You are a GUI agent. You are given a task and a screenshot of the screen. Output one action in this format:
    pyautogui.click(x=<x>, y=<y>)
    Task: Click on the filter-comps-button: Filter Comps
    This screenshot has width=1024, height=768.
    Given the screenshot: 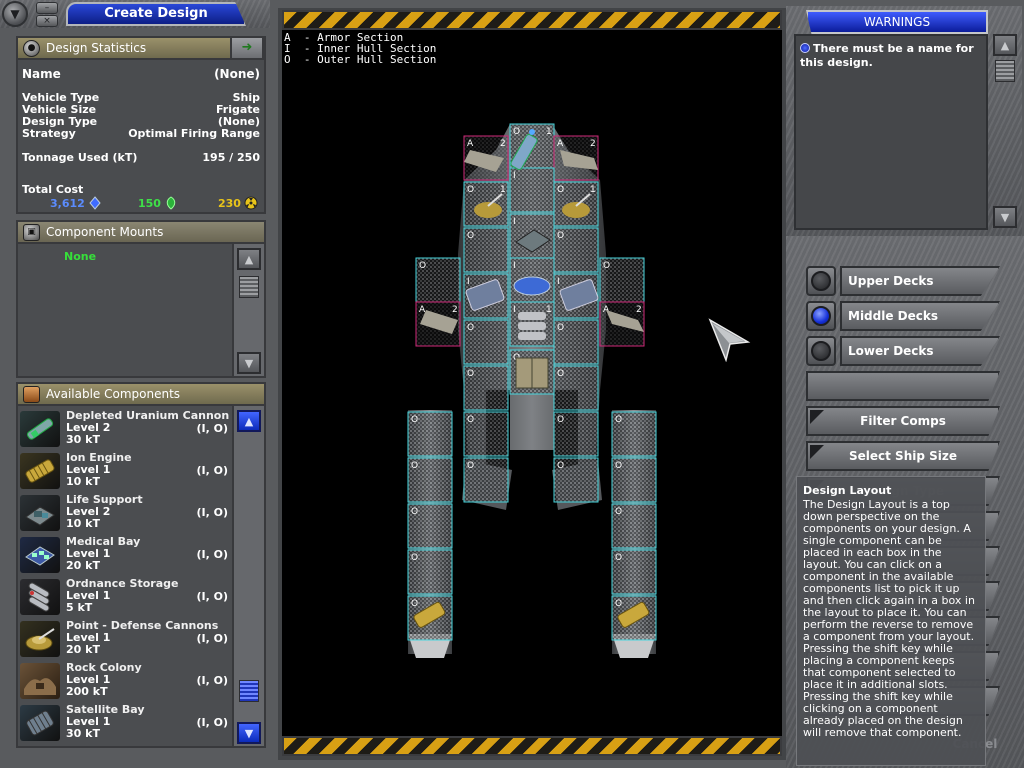 What is the action you would take?
    pyautogui.click(x=903, y=421)
    